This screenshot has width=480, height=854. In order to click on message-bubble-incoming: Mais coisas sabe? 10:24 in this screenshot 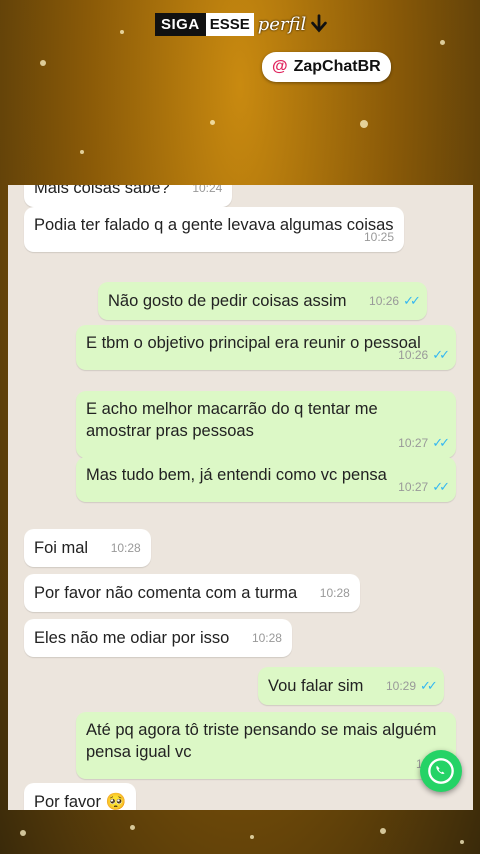, I will do `click(128, 196)`.